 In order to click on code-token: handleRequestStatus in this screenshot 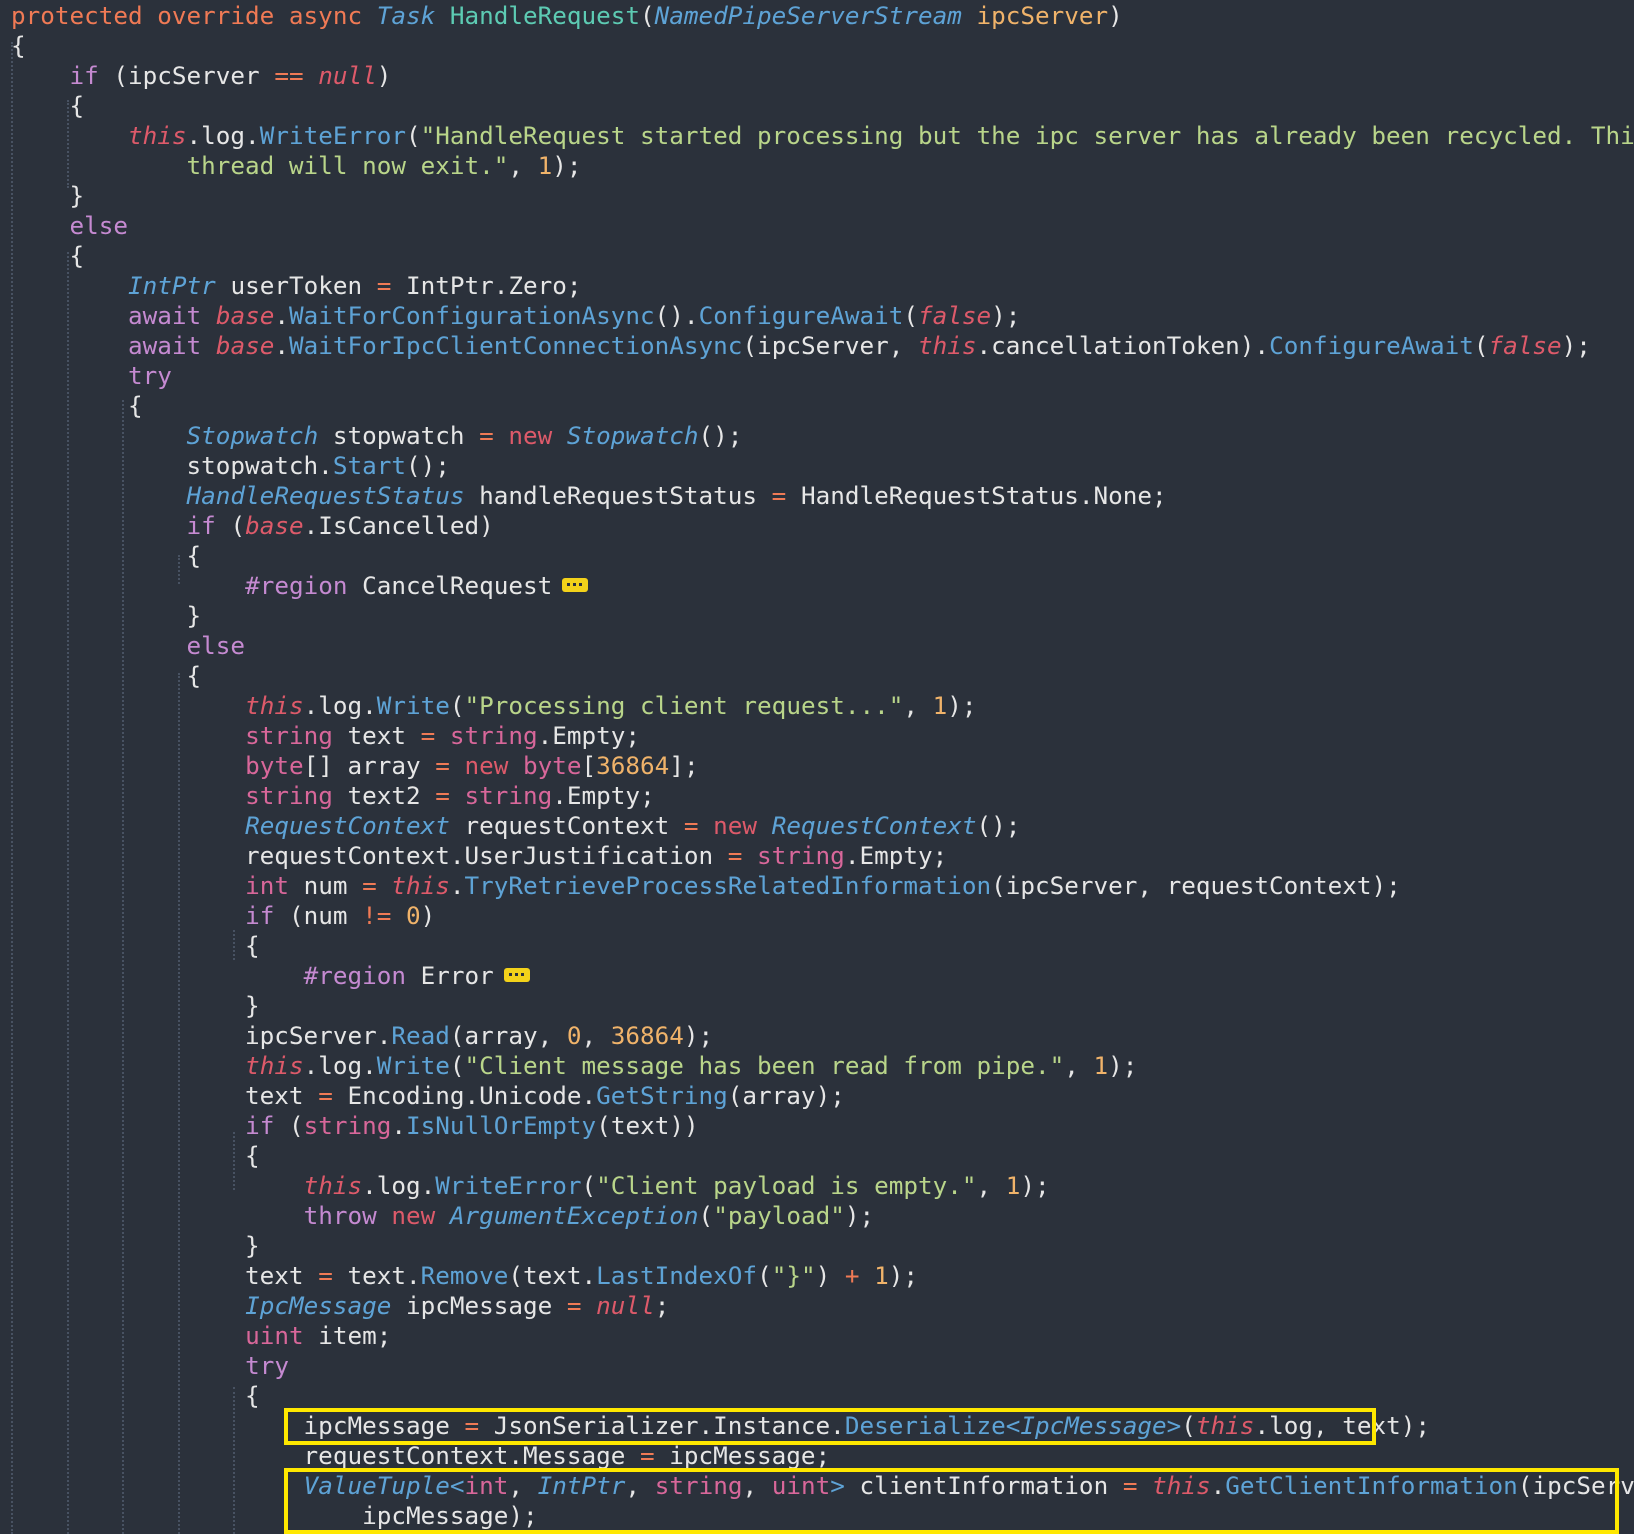, I will do `click(625, 495)`.